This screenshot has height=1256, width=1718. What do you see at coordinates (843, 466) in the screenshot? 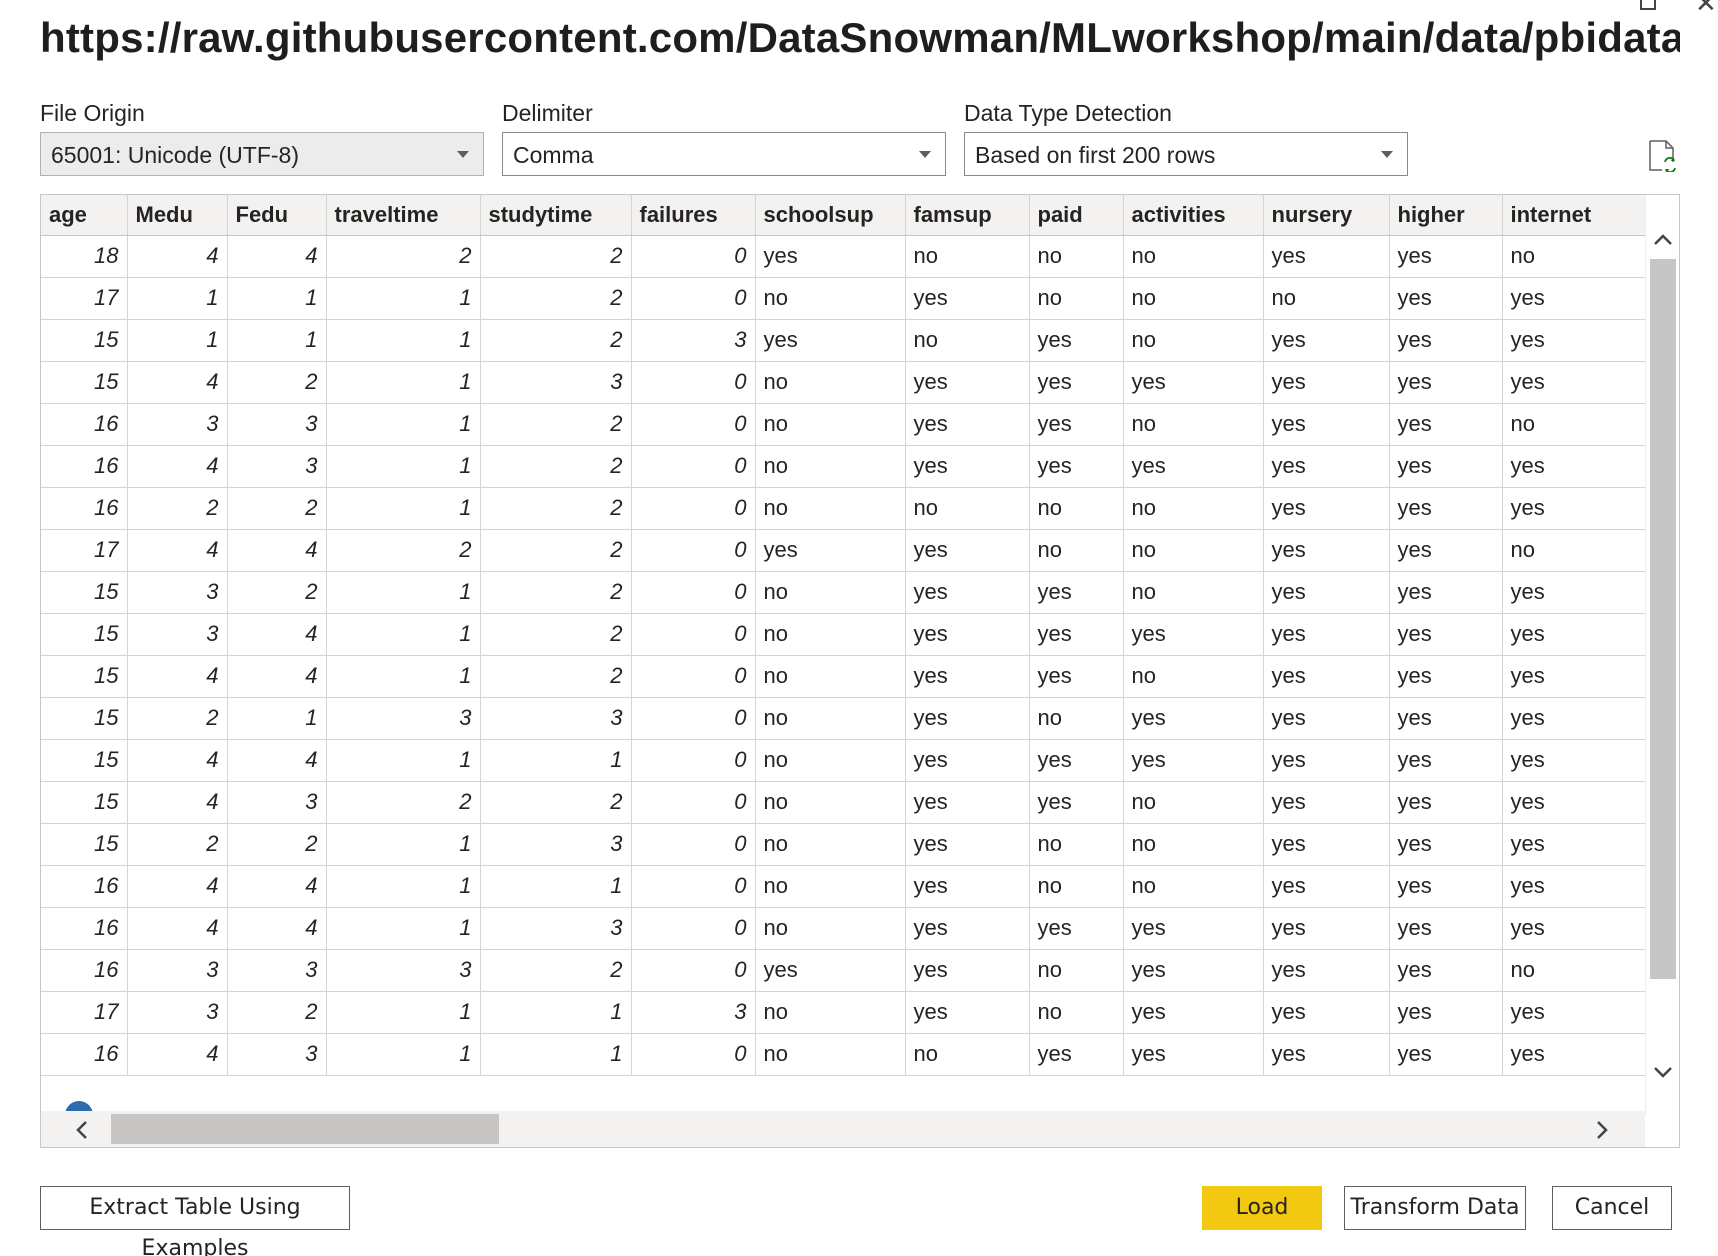
I see `table-row: 16 4 3 1 2 0 no yes yes yes yes yes yes` at bounding box center [843, 466].